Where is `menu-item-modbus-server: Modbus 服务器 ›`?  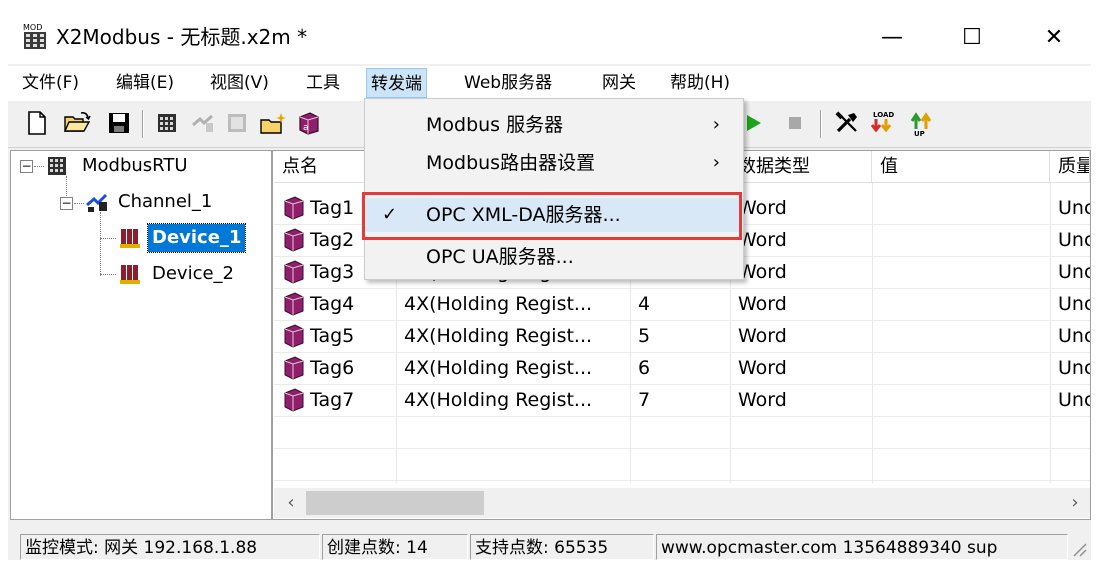 menu-item-modbus-server: Modbus 服务器 › is located at coordinates (554, 125).